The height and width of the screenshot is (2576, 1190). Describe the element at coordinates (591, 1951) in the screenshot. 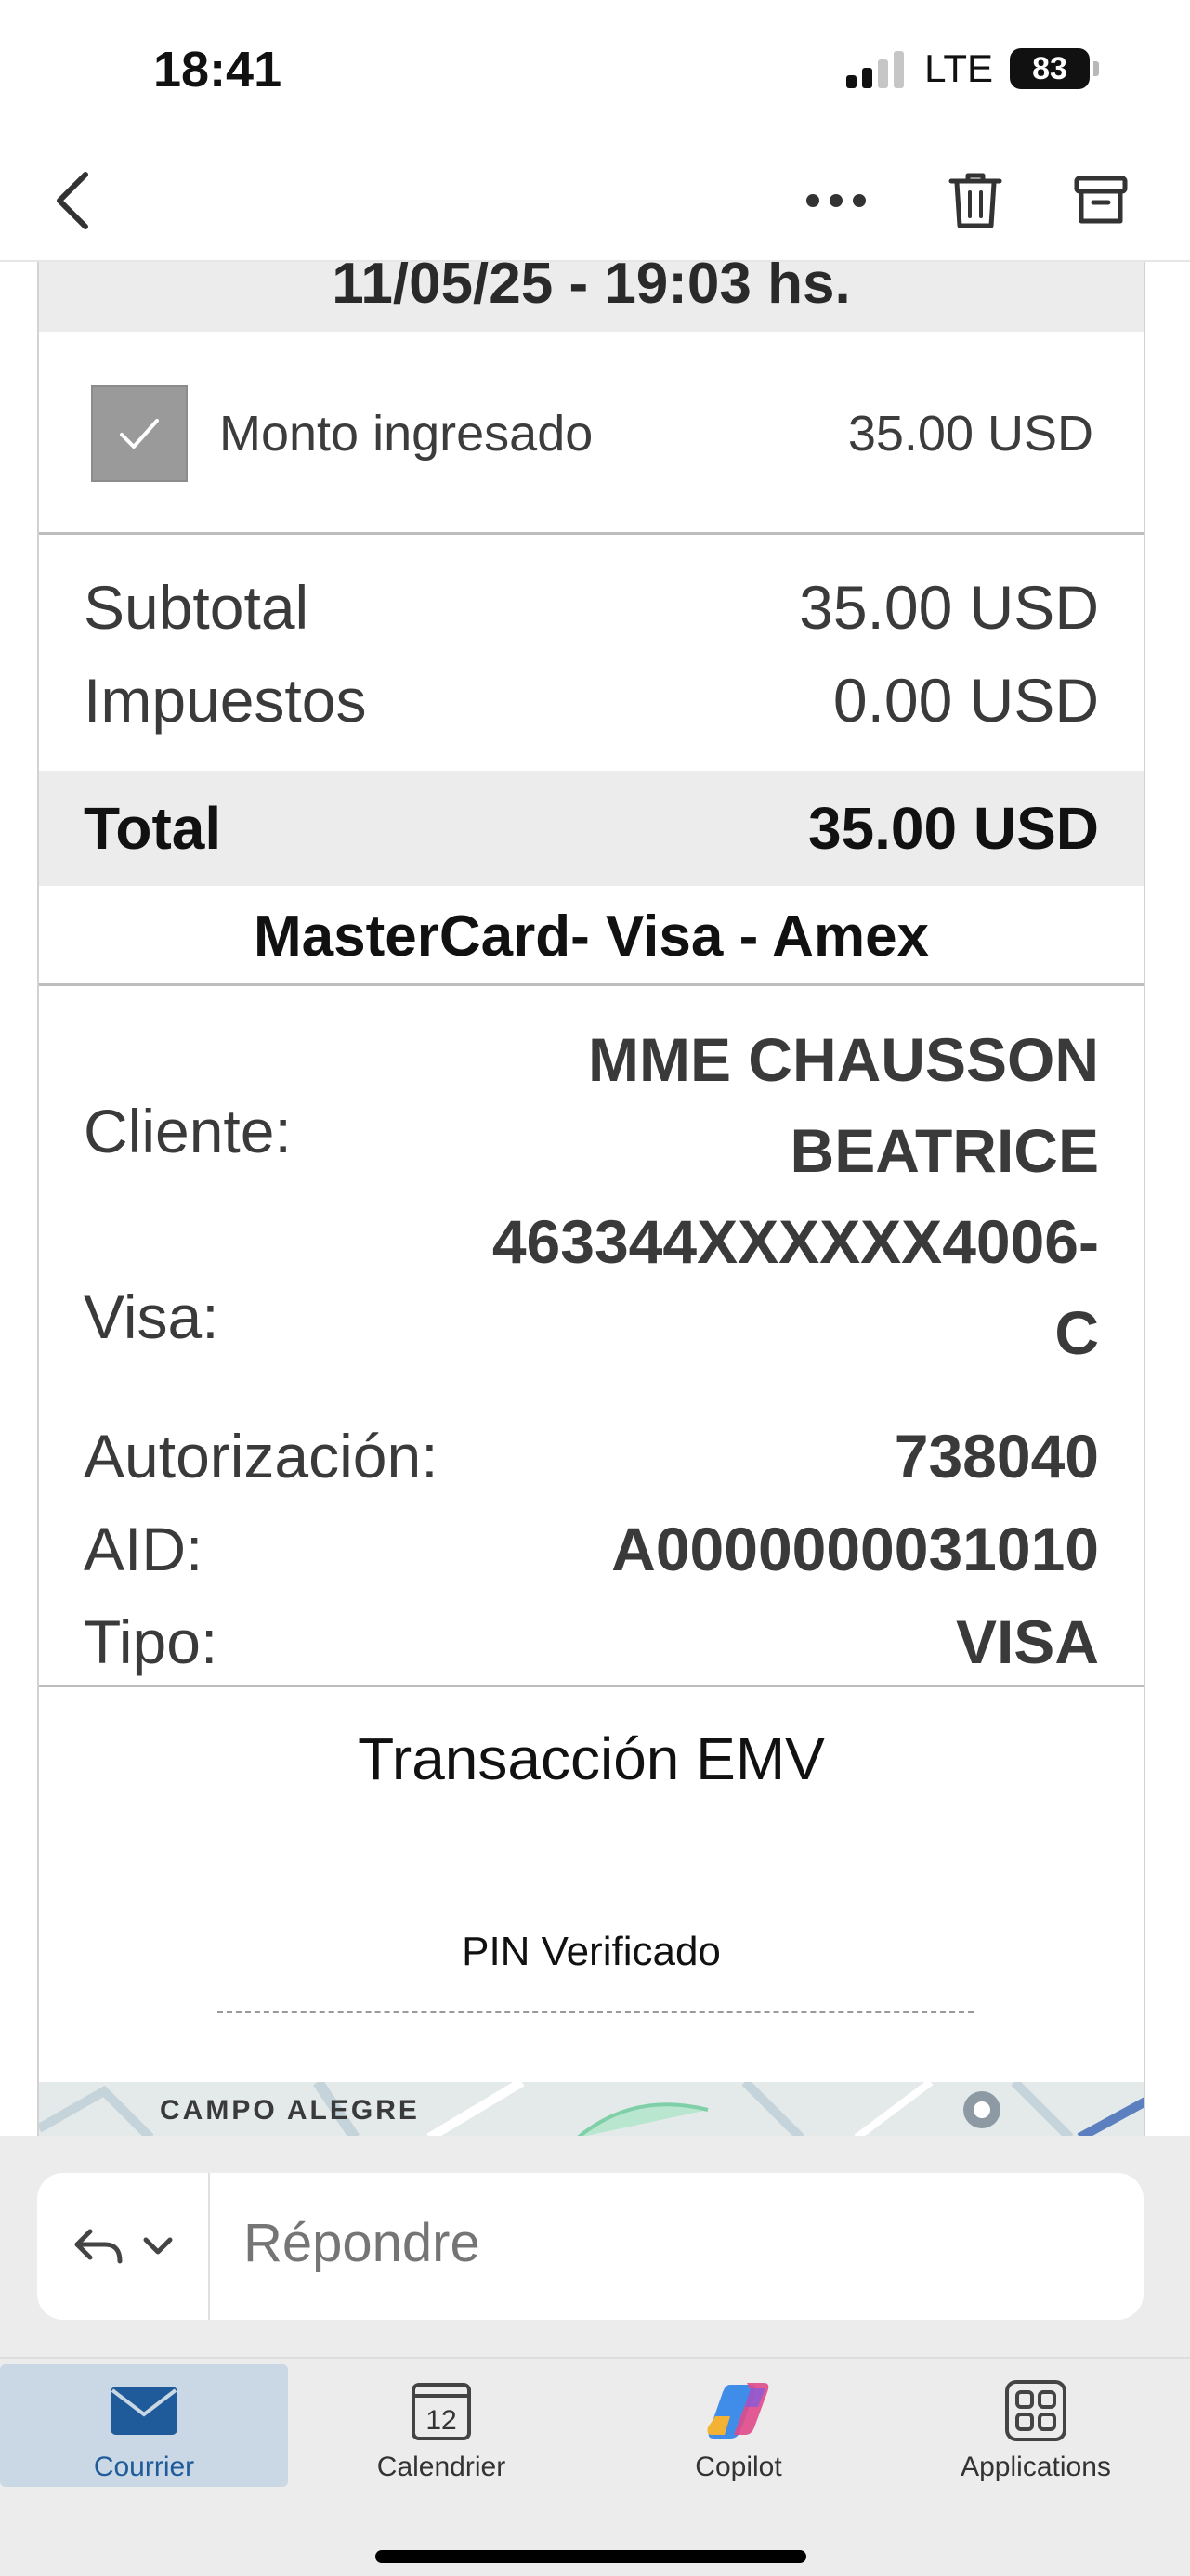

I see `pin-status: PIN Verificado` at that location.